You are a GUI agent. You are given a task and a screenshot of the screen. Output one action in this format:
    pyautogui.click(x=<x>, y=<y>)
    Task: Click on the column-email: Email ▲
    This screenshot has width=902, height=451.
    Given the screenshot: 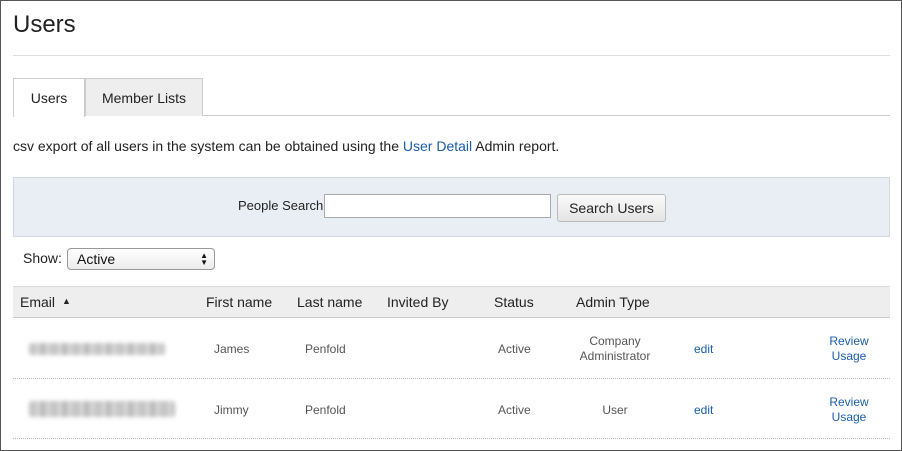 What is the action you would take?
    pyautogui.click(x=45, y=302)
    